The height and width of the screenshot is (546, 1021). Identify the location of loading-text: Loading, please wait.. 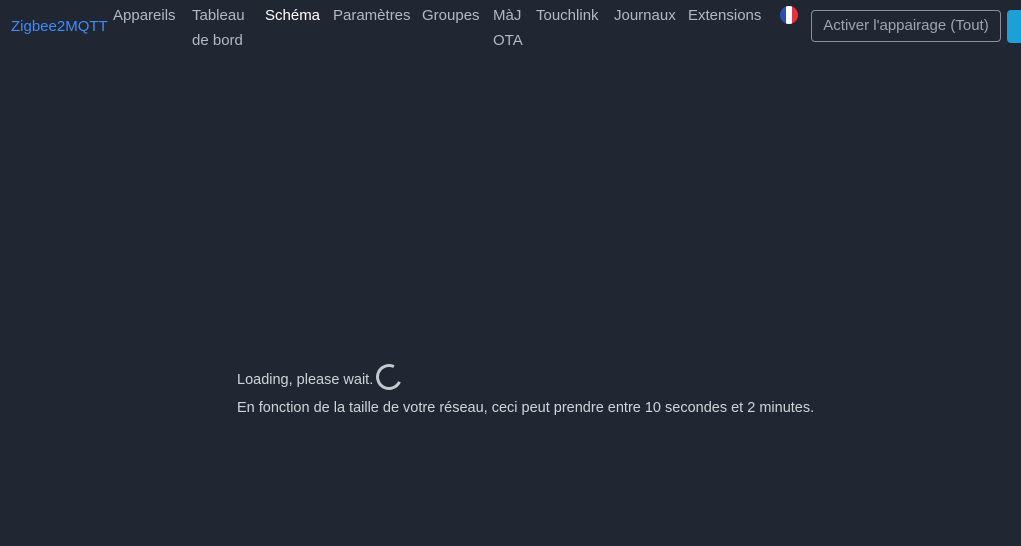
(305, 380).